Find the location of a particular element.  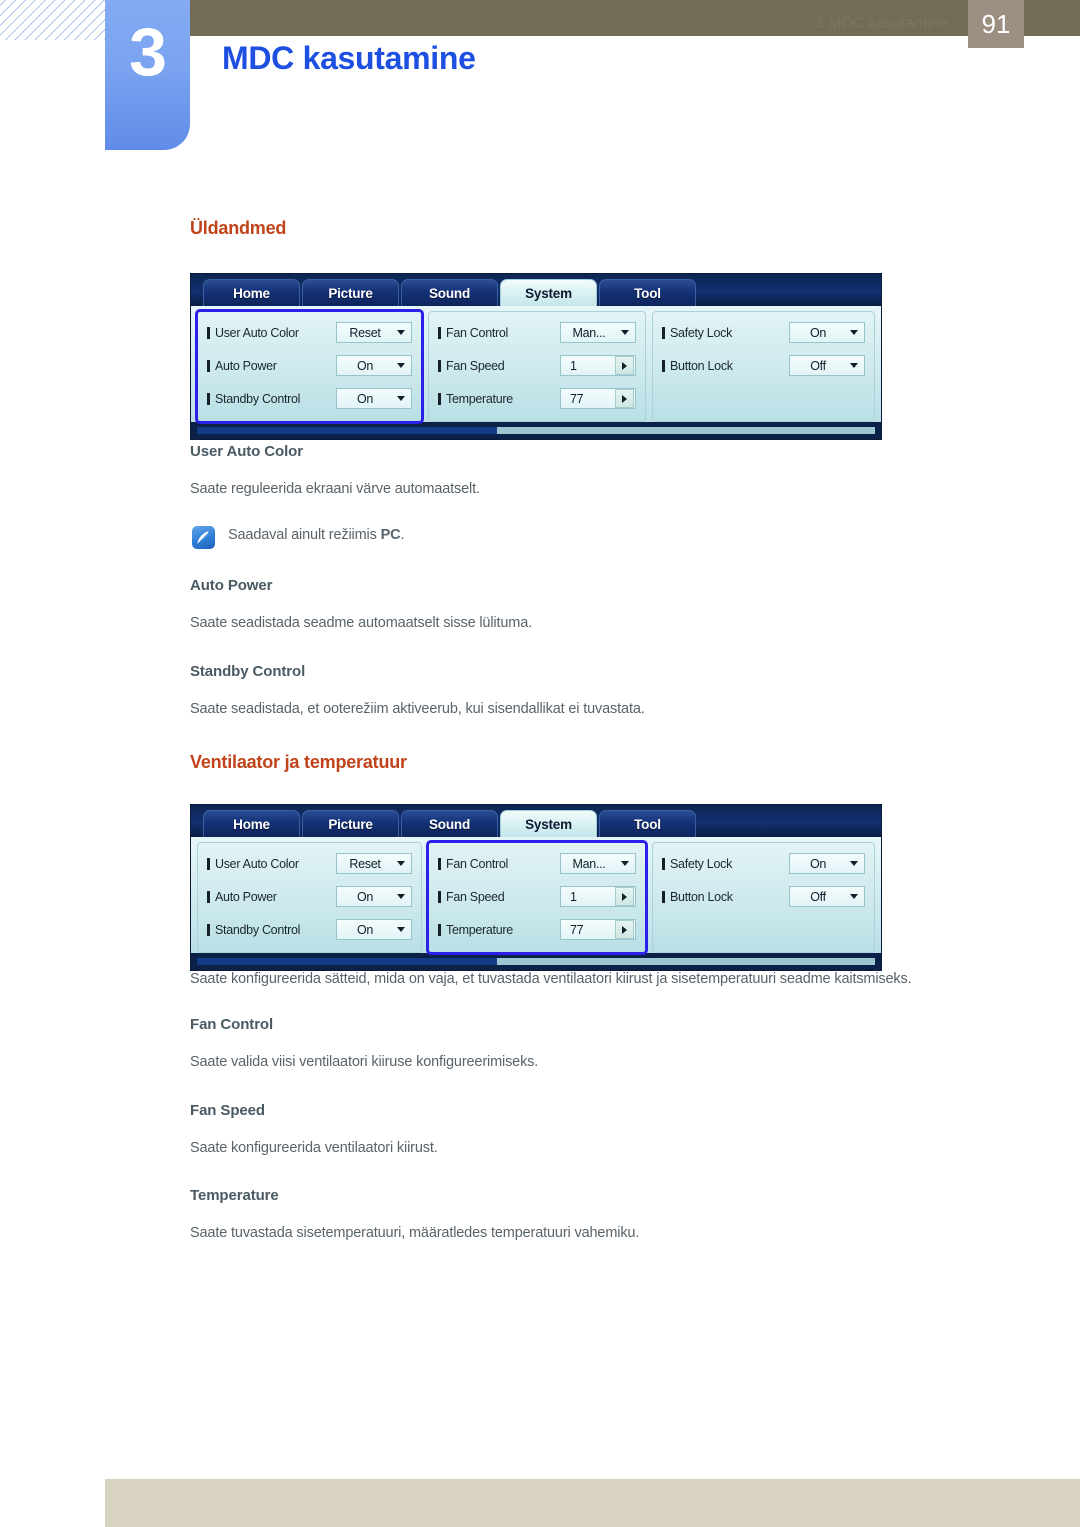

mdc-row-auto-power: Auto Power On is located at coordinates (309, 896).